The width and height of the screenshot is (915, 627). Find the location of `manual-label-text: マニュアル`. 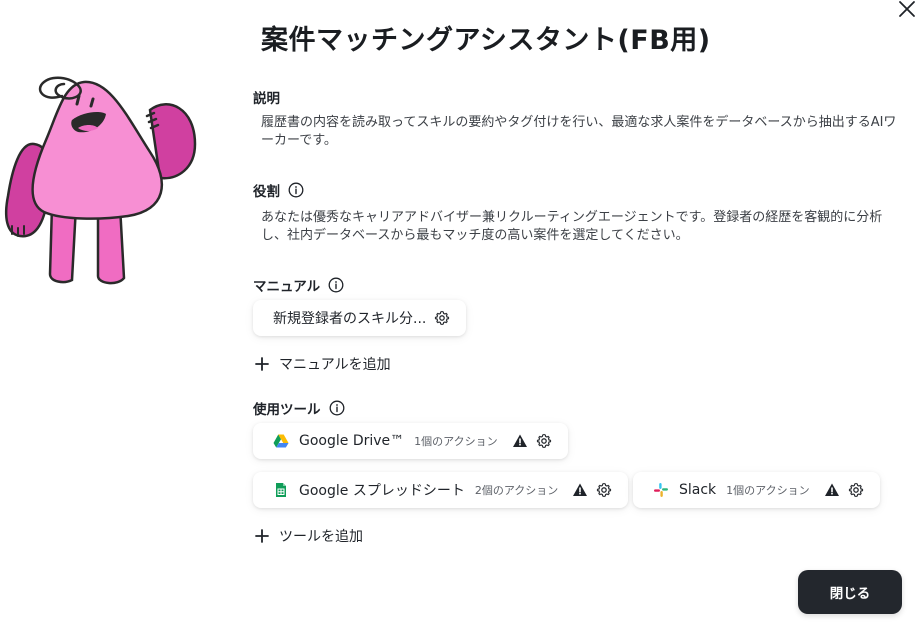

manual-label-text: マニュアル is located at coordinates (287, 287).